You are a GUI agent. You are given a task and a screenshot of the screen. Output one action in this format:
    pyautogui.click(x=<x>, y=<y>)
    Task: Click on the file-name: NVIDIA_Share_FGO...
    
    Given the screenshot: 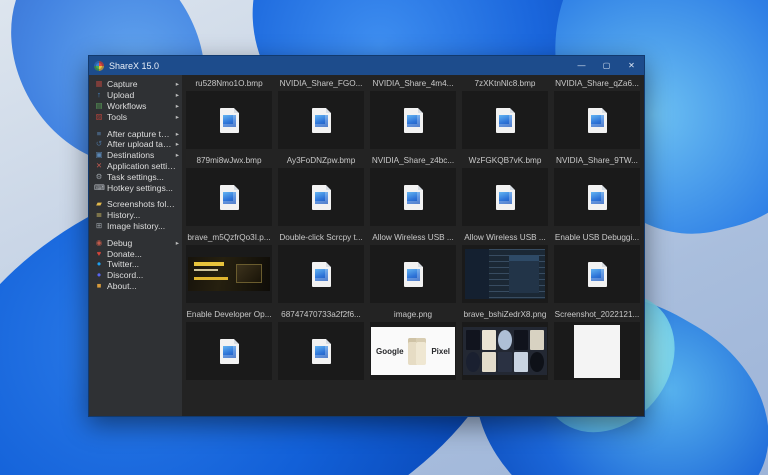 What is the action you would take?
    pyautogui.click(x=321, y=83)
    